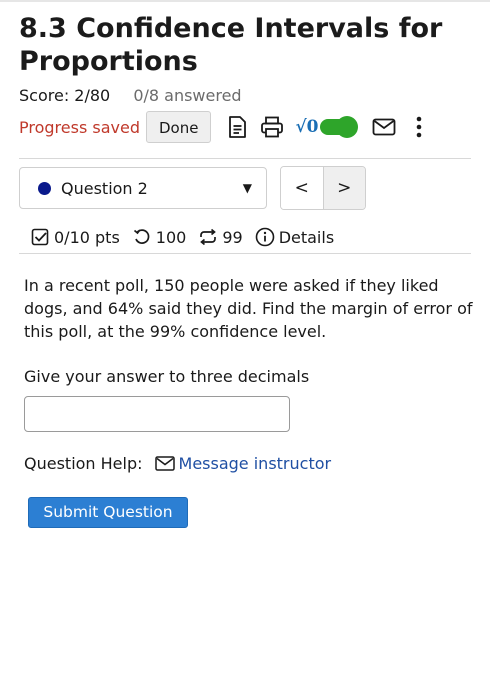 Image resolution: width=490 pixels, height=700 pixels. What do you see at coordinates (108, 512) in the screenshot?
I see `submit-question-button: Submit Question` at bounding box center [108, 512].